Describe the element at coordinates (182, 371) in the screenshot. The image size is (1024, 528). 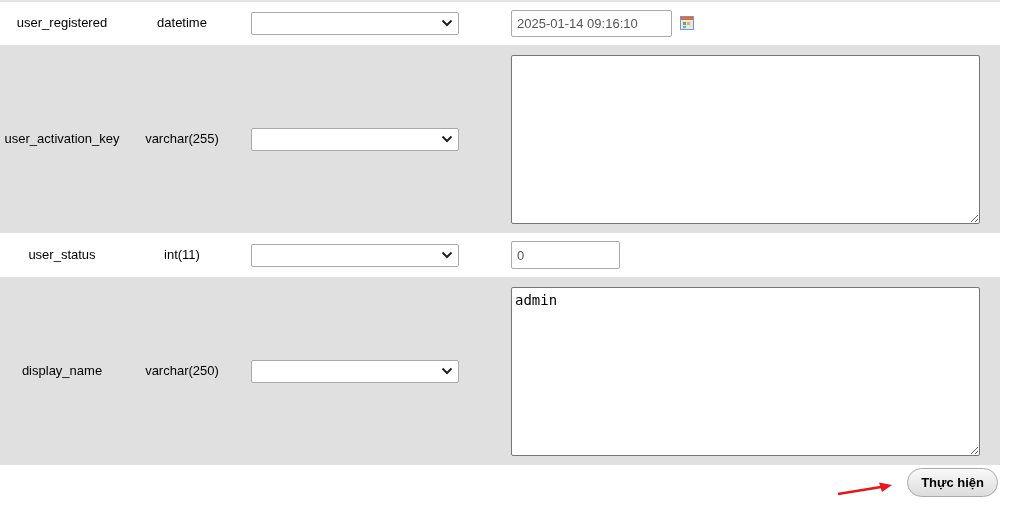
I see `field-type: varchar(250)` at that location.